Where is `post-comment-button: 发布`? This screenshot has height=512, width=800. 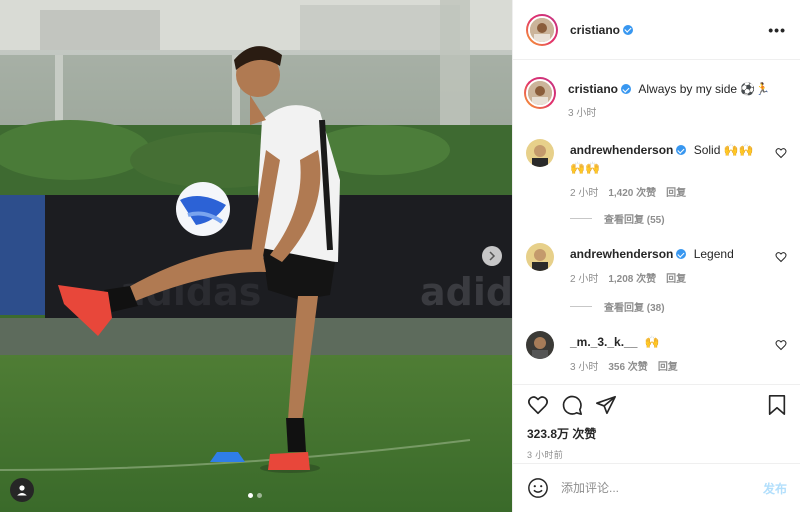
post-comment-button: 发布 is located at coordinates (775, 488).